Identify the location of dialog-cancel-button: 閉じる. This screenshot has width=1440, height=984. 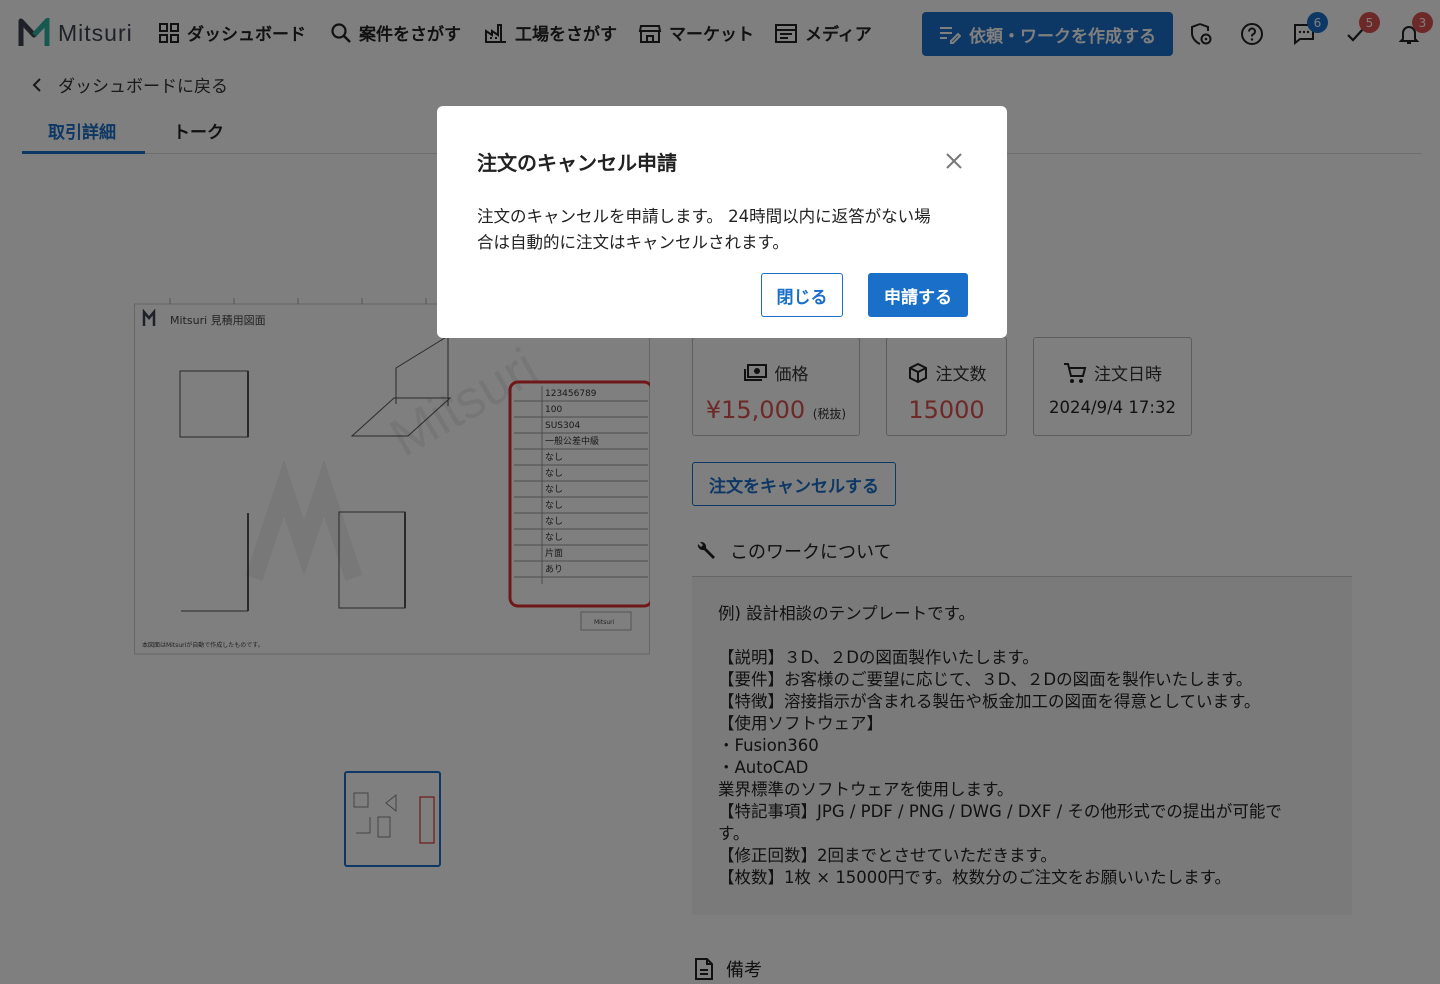
(802, 295).